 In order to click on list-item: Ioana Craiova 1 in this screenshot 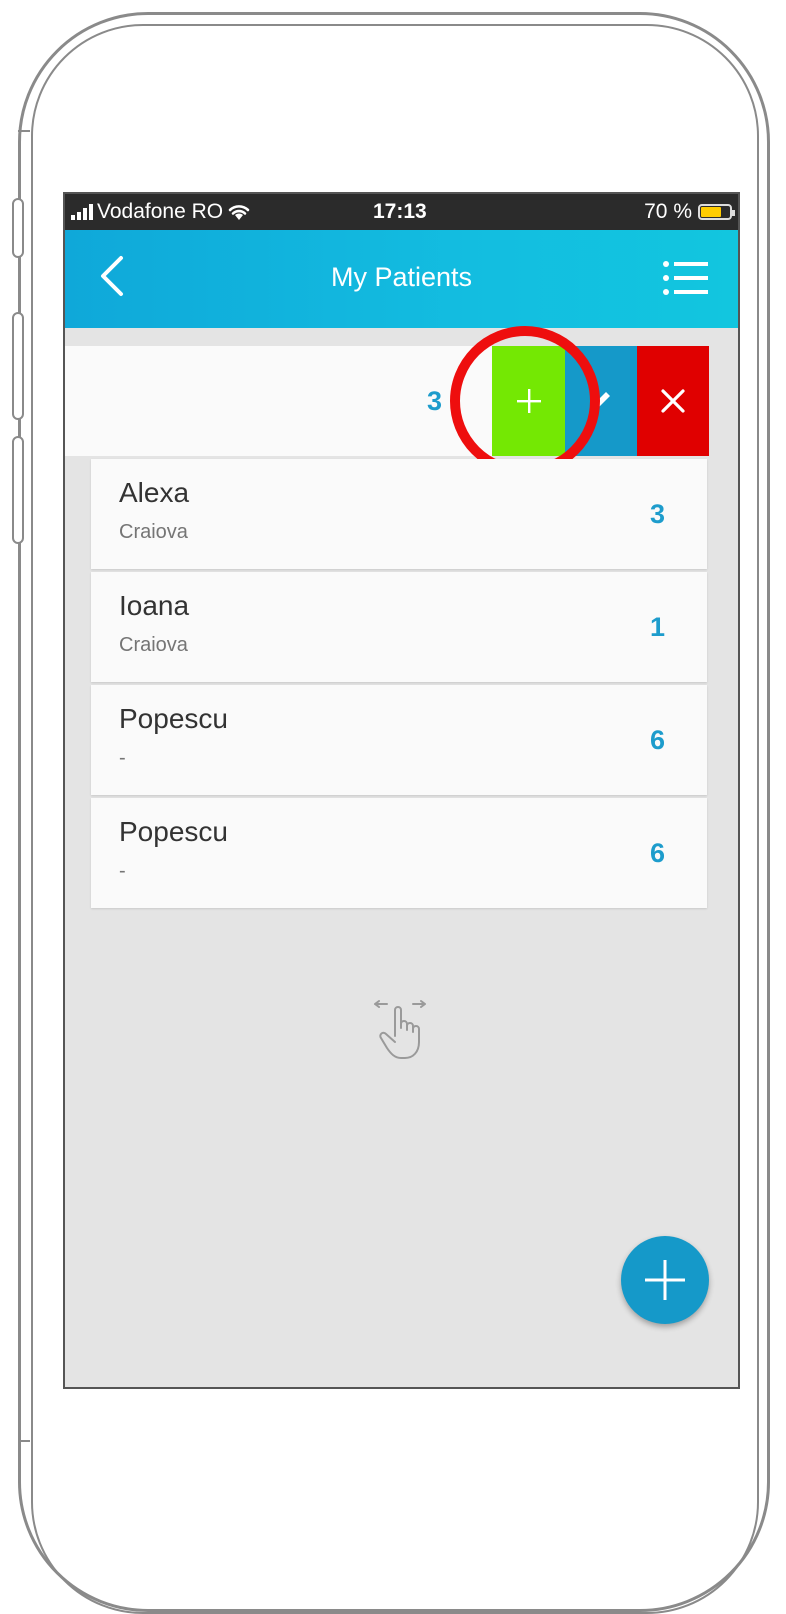, I will do `click(399, 627)`.